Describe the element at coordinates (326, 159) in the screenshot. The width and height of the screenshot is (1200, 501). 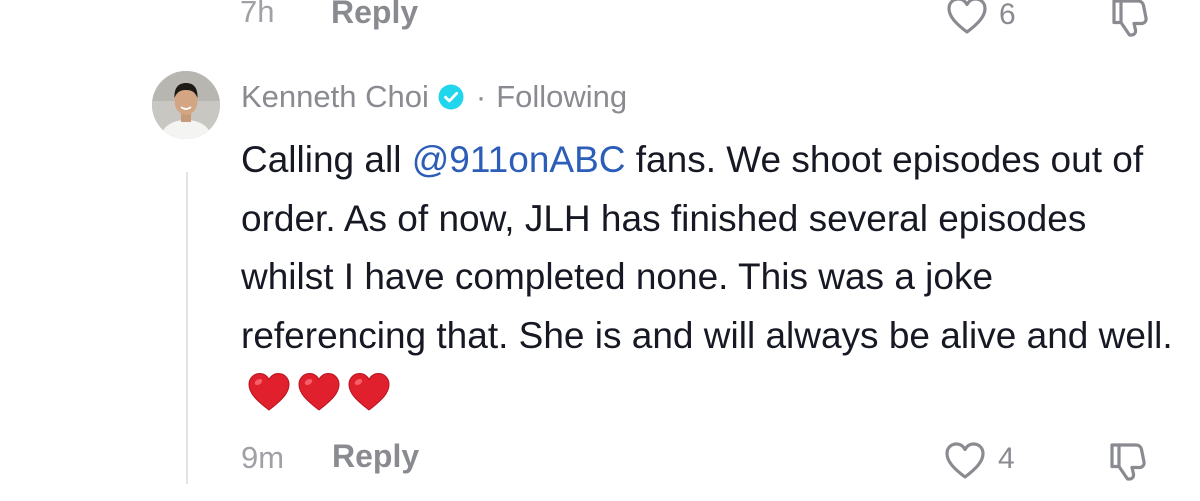
I see `comment-text-start: Calling all` at that location.